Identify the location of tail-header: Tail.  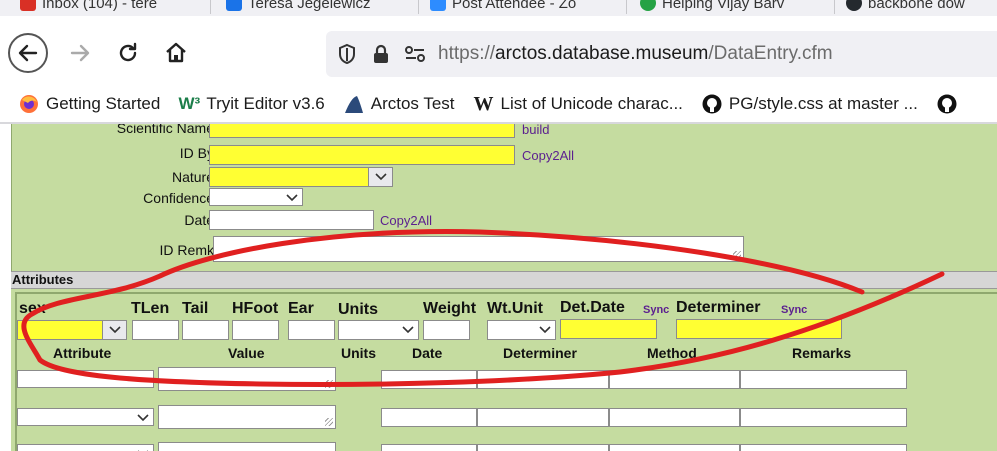
(195, 308).